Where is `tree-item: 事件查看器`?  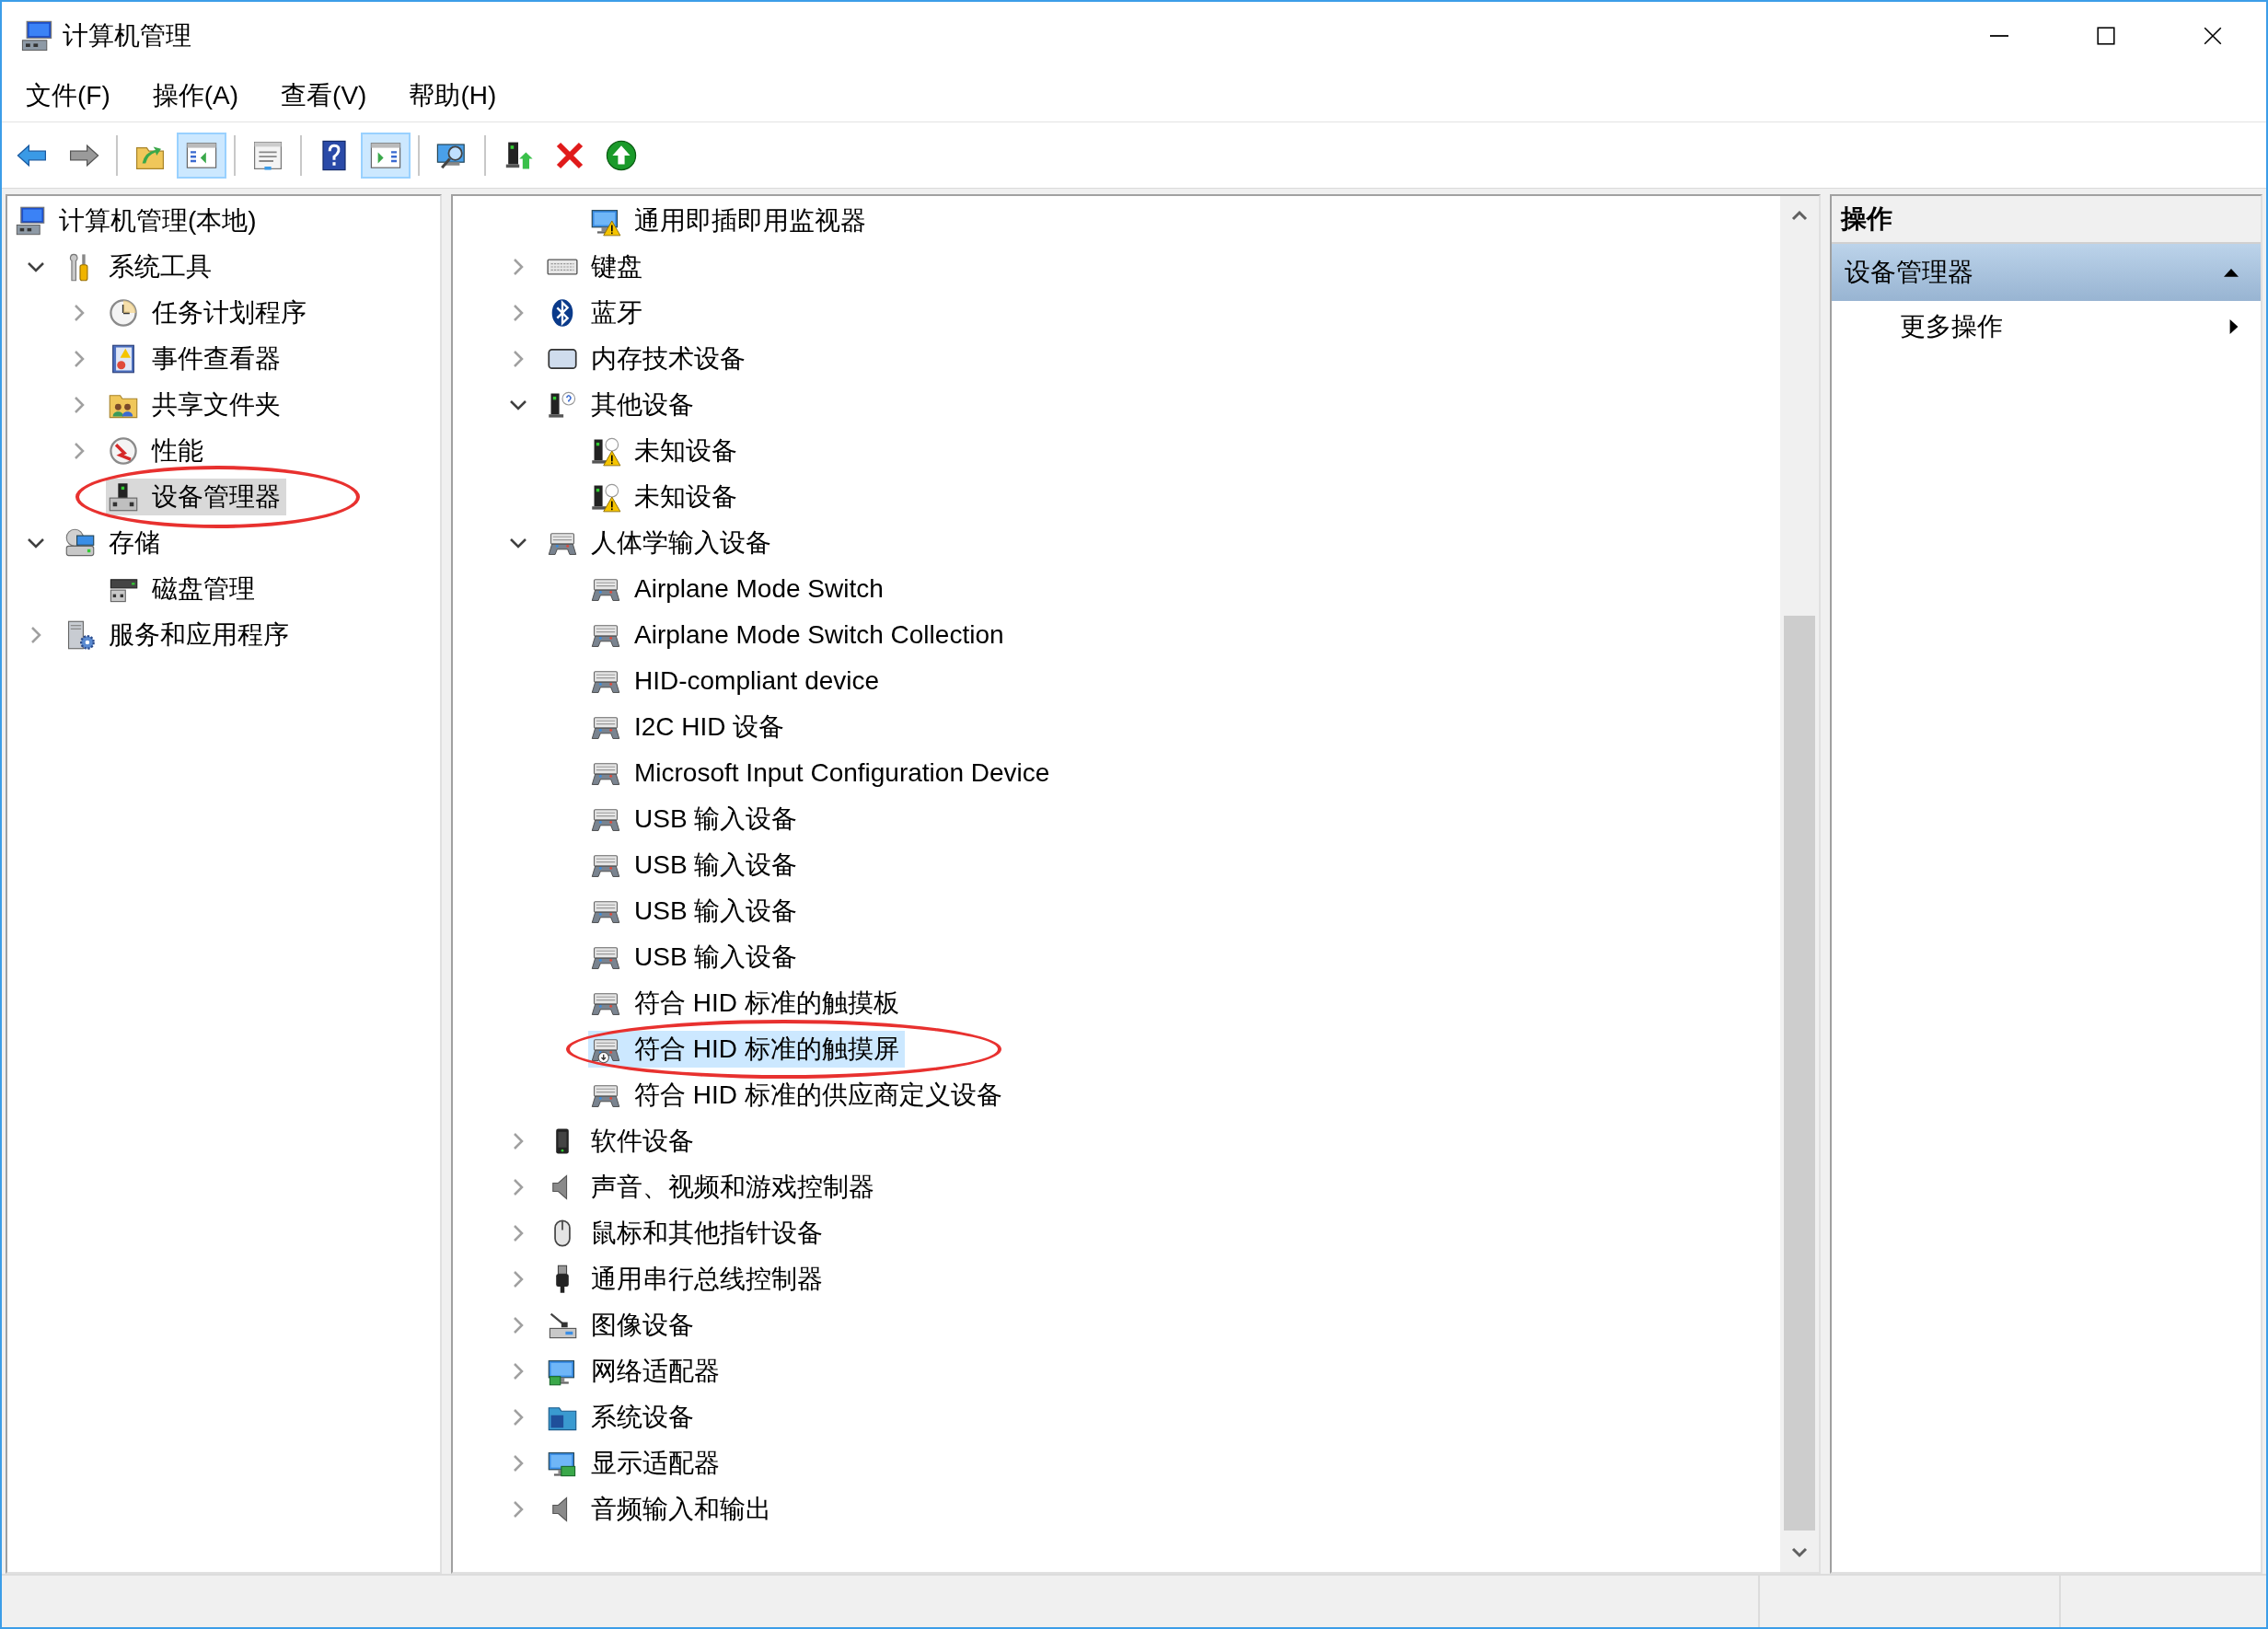 tree-item: 事件查看器 is located at coordinates (196, 359).